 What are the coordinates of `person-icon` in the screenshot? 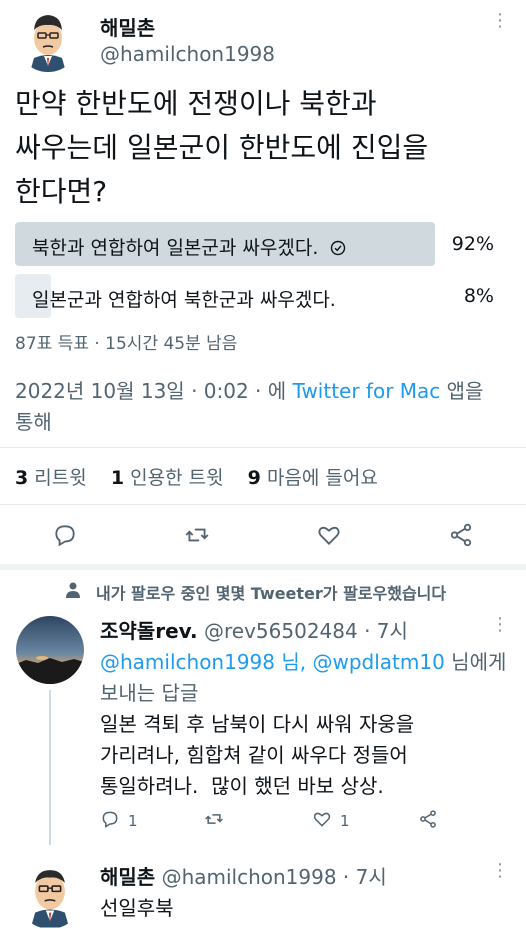 It's located at (73, 592).